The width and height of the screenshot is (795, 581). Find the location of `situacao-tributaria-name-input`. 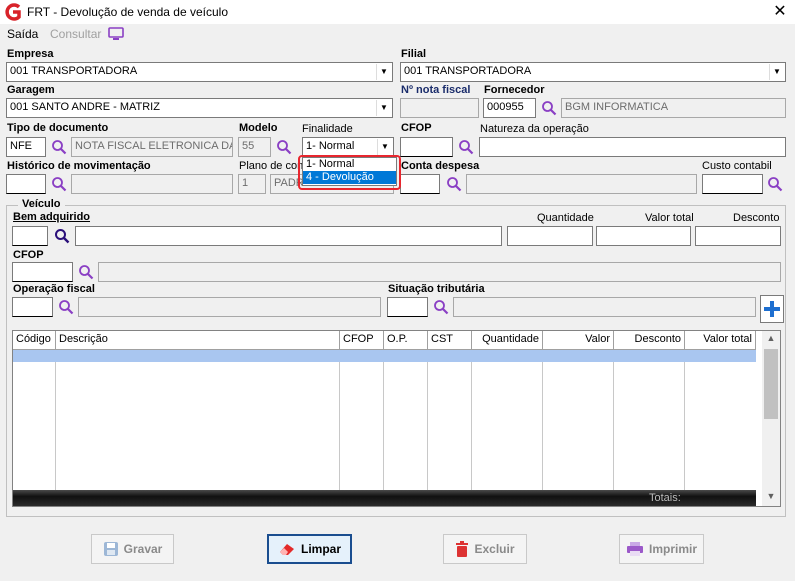

situacao-tributaria-name-input is located at coordinates (604, 307).